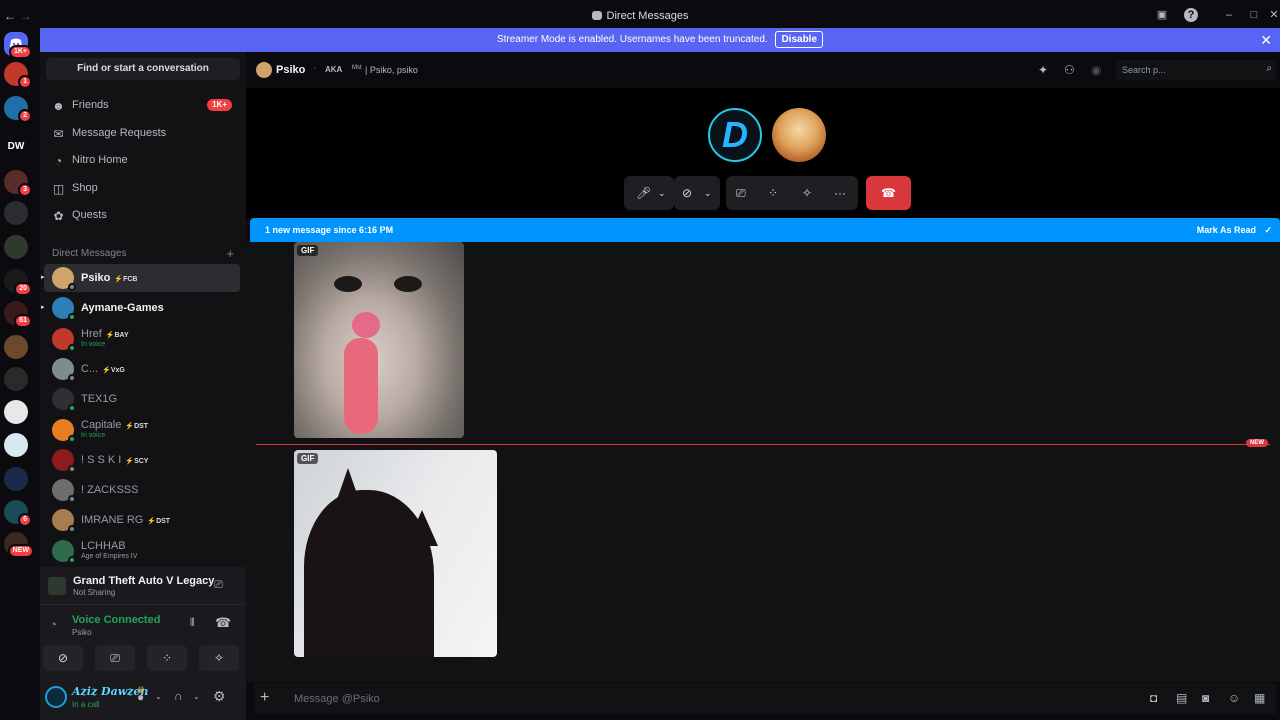 The height and width of the screenshot is (720, 1280). Describe the element at coordinates (53, 625) in the screenshot. I see `connection-icon: ◔` at that location.